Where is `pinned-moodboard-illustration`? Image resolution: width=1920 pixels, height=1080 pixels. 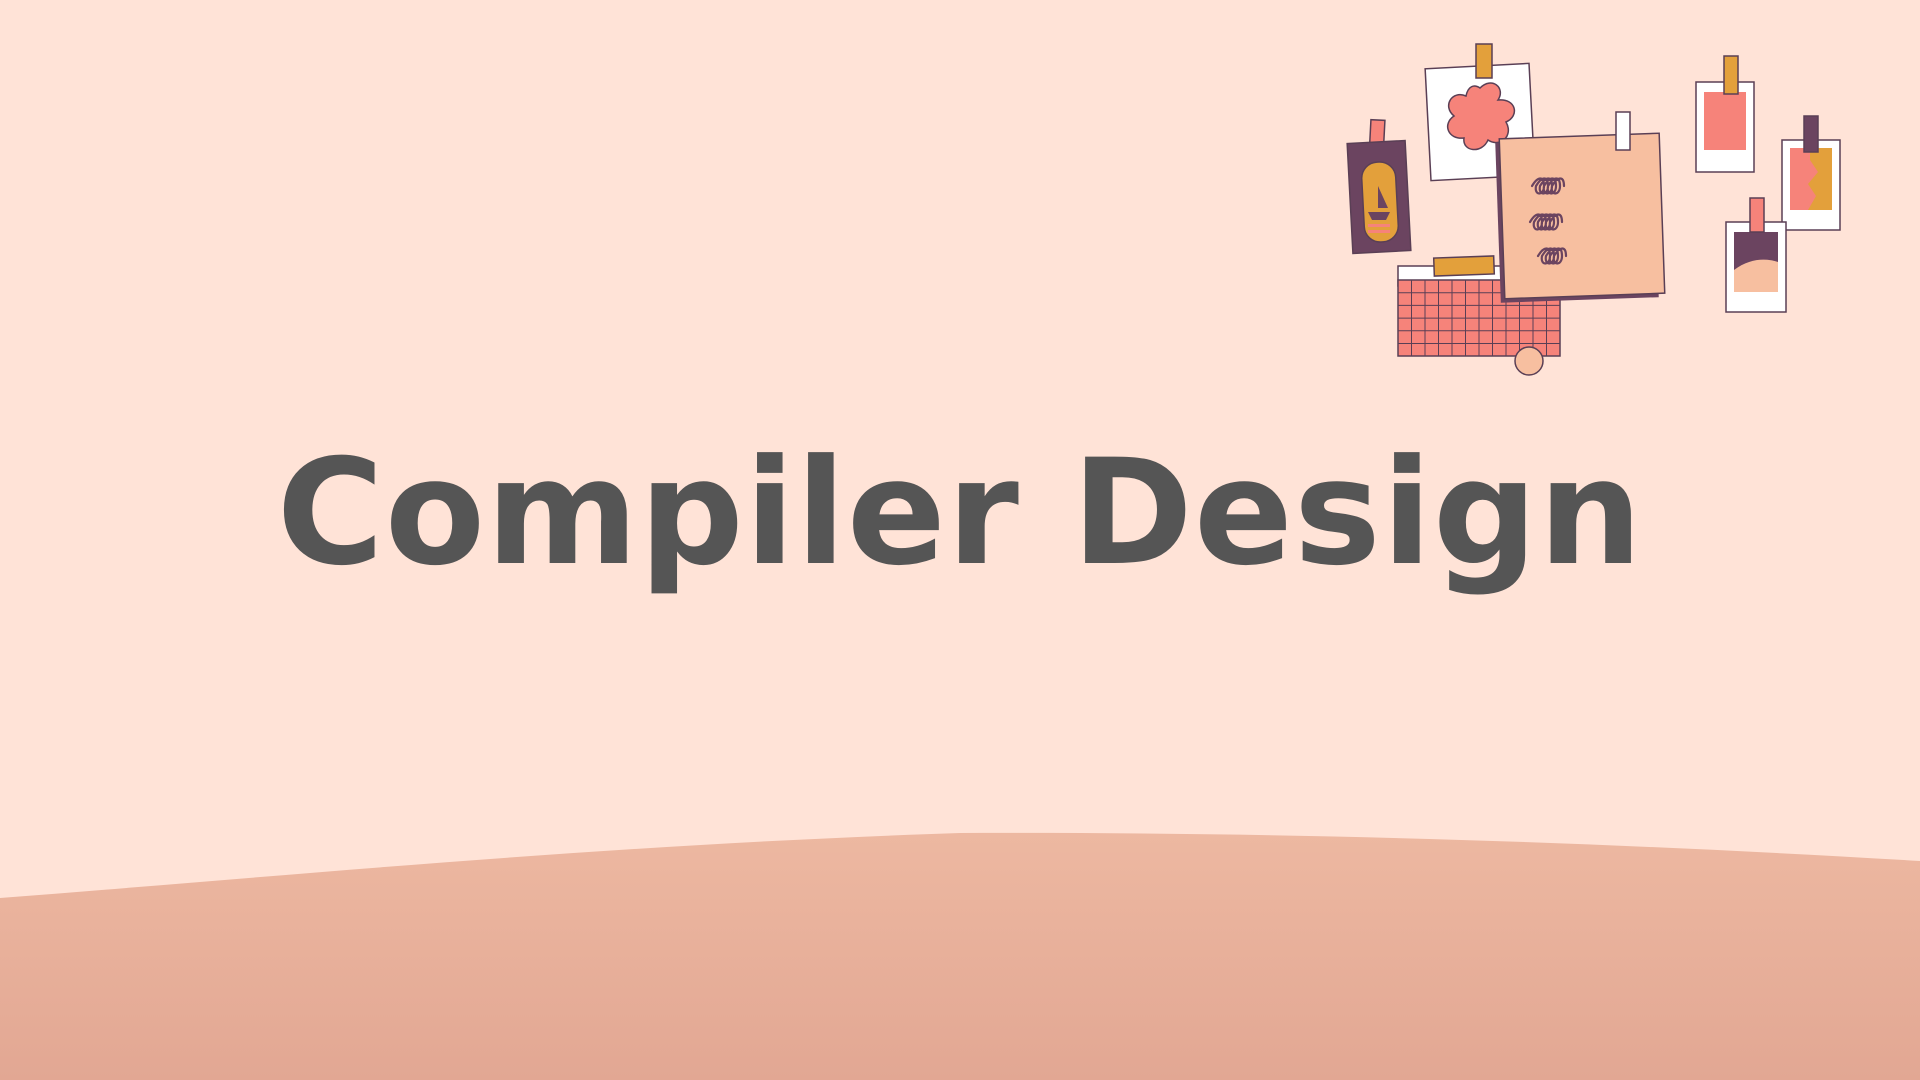
pinned-moodboard-illustration is located at coordinates (1593, 209).